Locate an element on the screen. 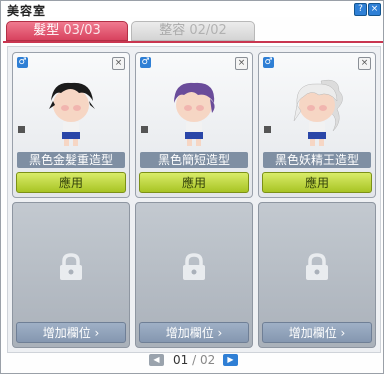 The image size is (386, 376). tab-bar: 髮型 03/03 整容 02/02 is located at coordinates (193, 30).